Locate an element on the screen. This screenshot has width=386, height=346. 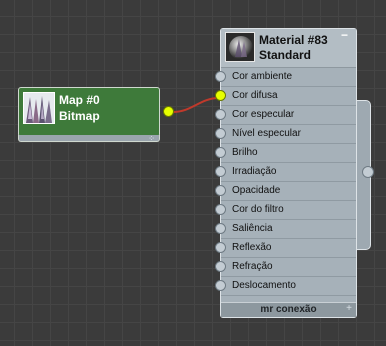
plus-icon: + is located at coordinates (349, 309).